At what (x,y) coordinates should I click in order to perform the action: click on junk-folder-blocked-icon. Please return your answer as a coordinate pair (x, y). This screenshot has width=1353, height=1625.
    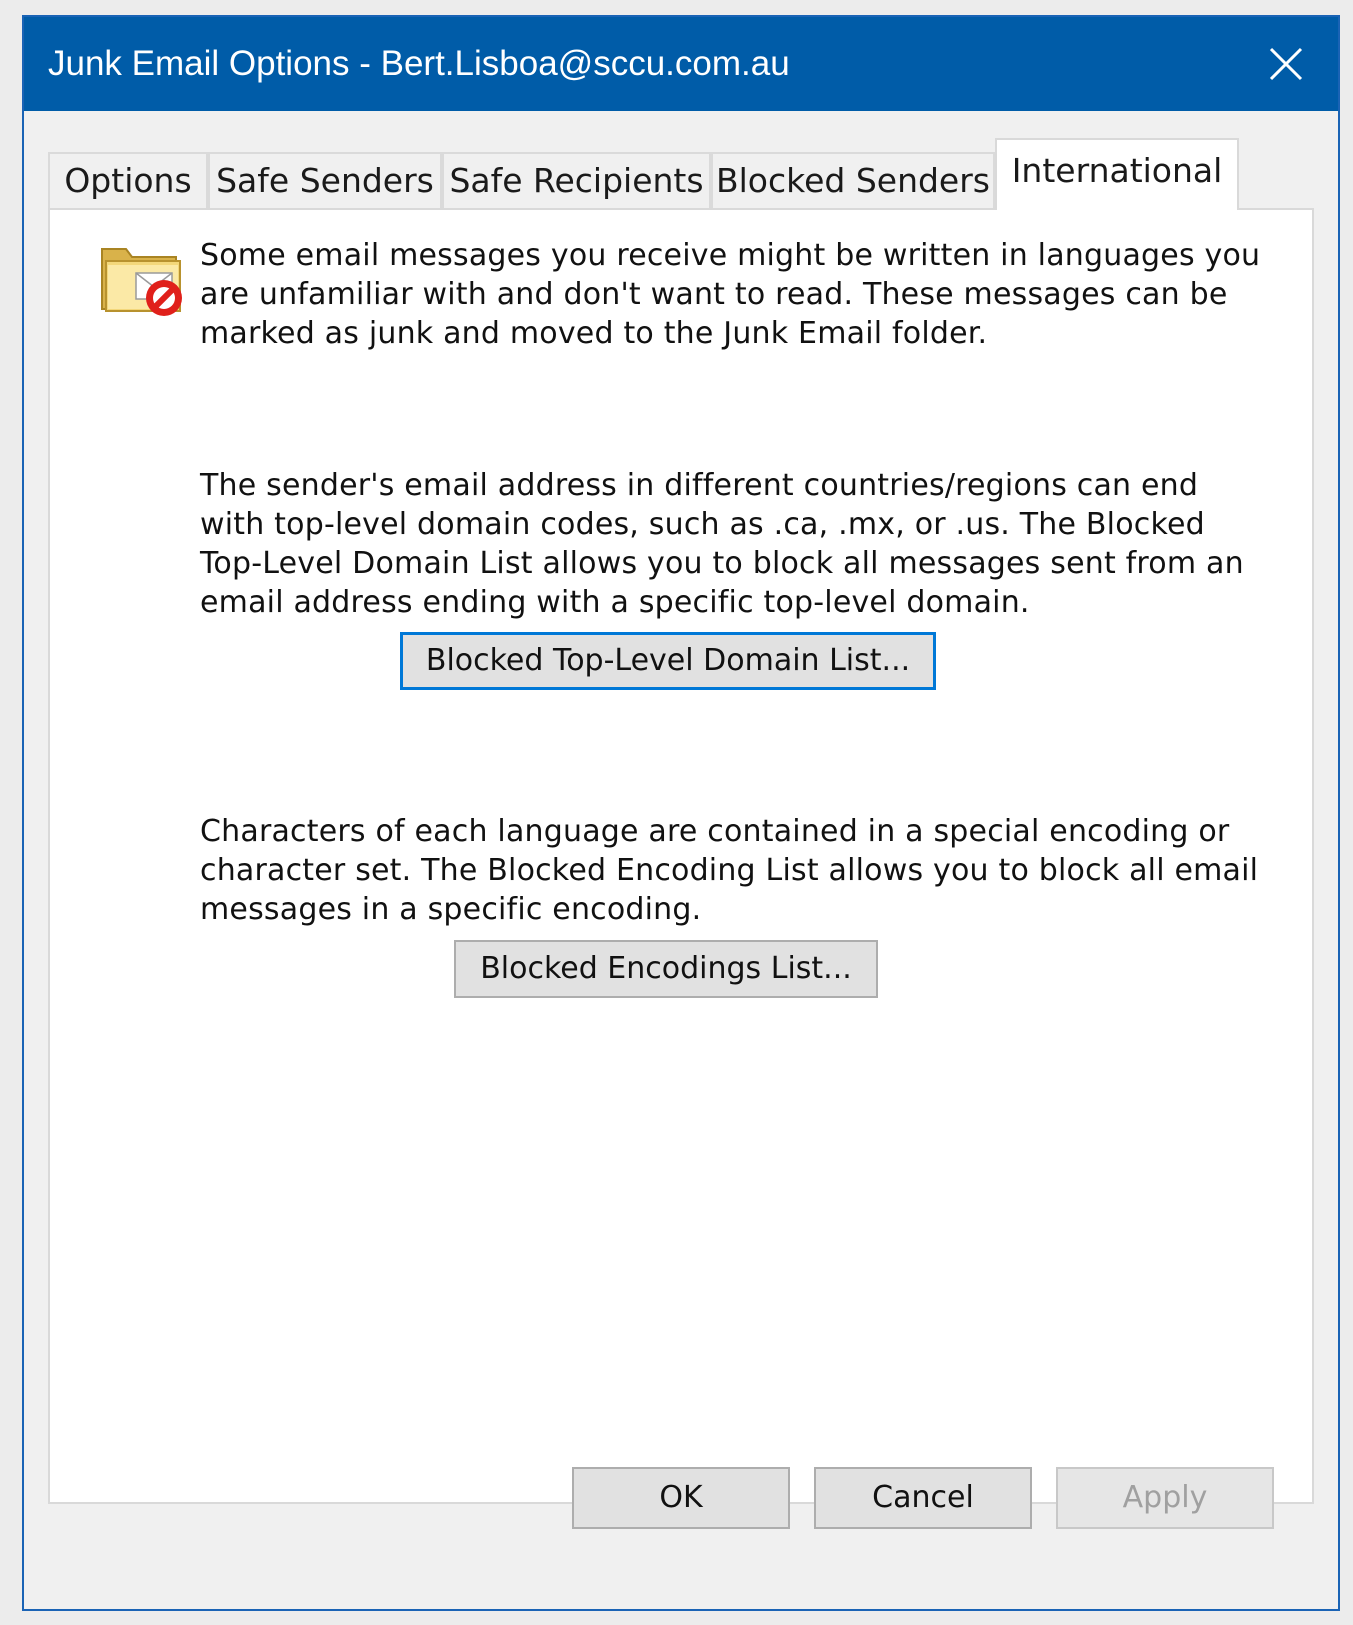
    Looking at the image, I should click on (141, 282).